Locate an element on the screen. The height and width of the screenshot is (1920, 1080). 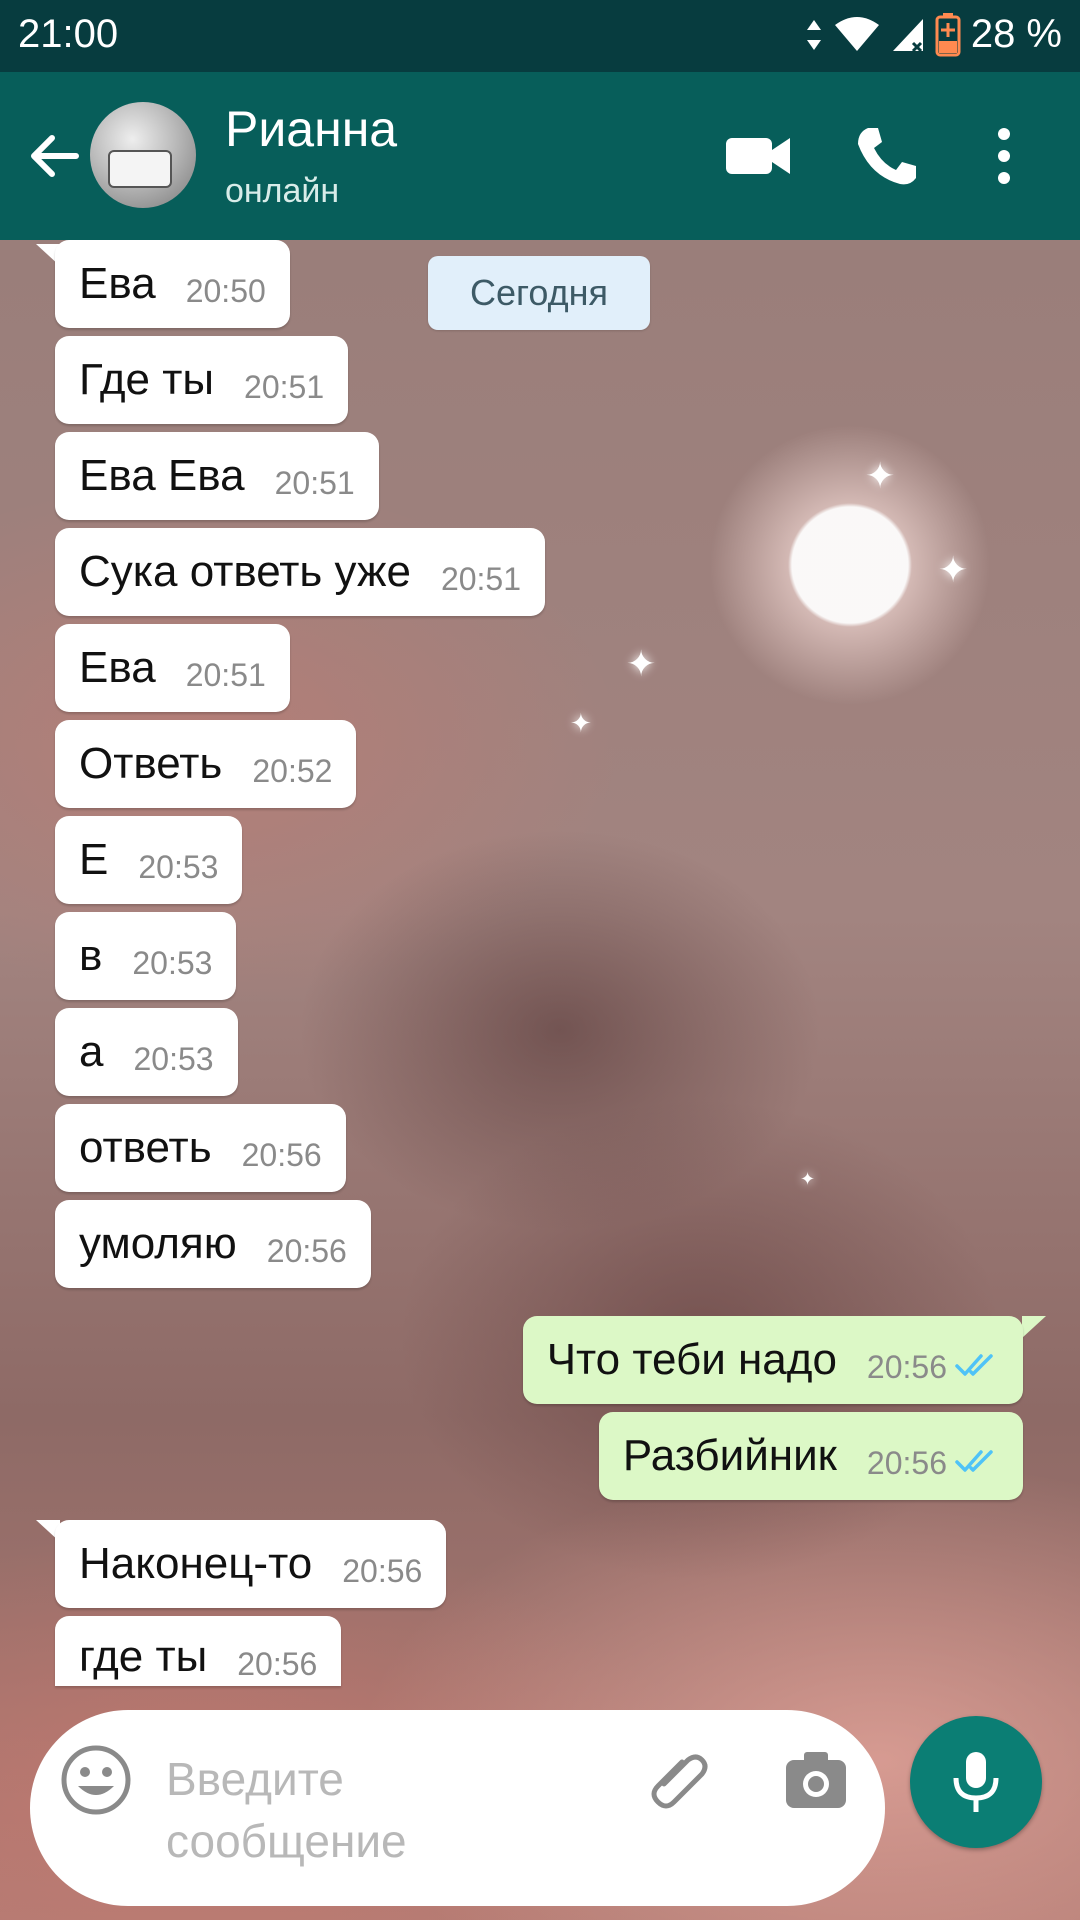
message-bubble: Ева Ева 20:51 is located at coordinates (217, 476).